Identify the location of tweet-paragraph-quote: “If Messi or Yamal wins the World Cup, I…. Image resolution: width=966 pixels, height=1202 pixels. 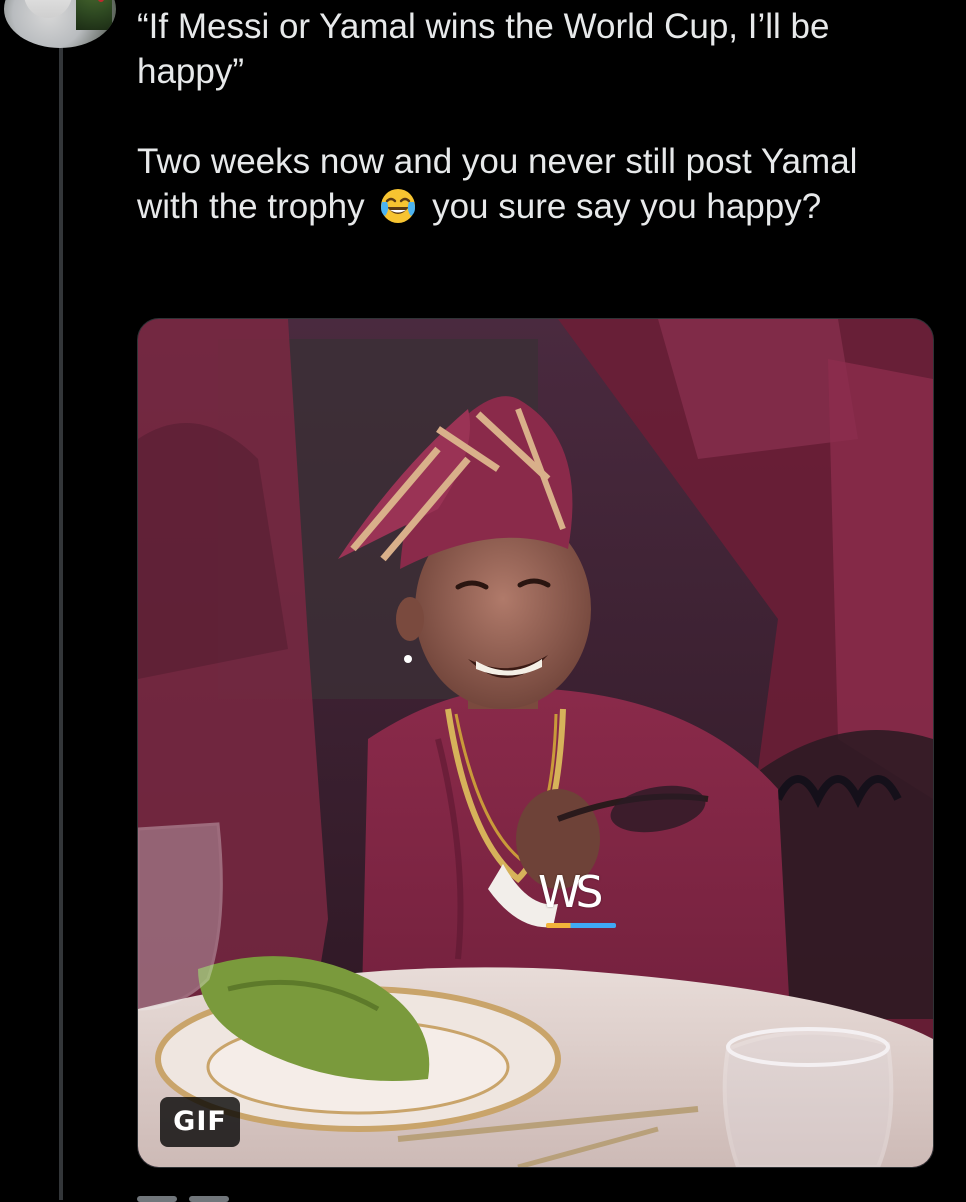
(483, 49).